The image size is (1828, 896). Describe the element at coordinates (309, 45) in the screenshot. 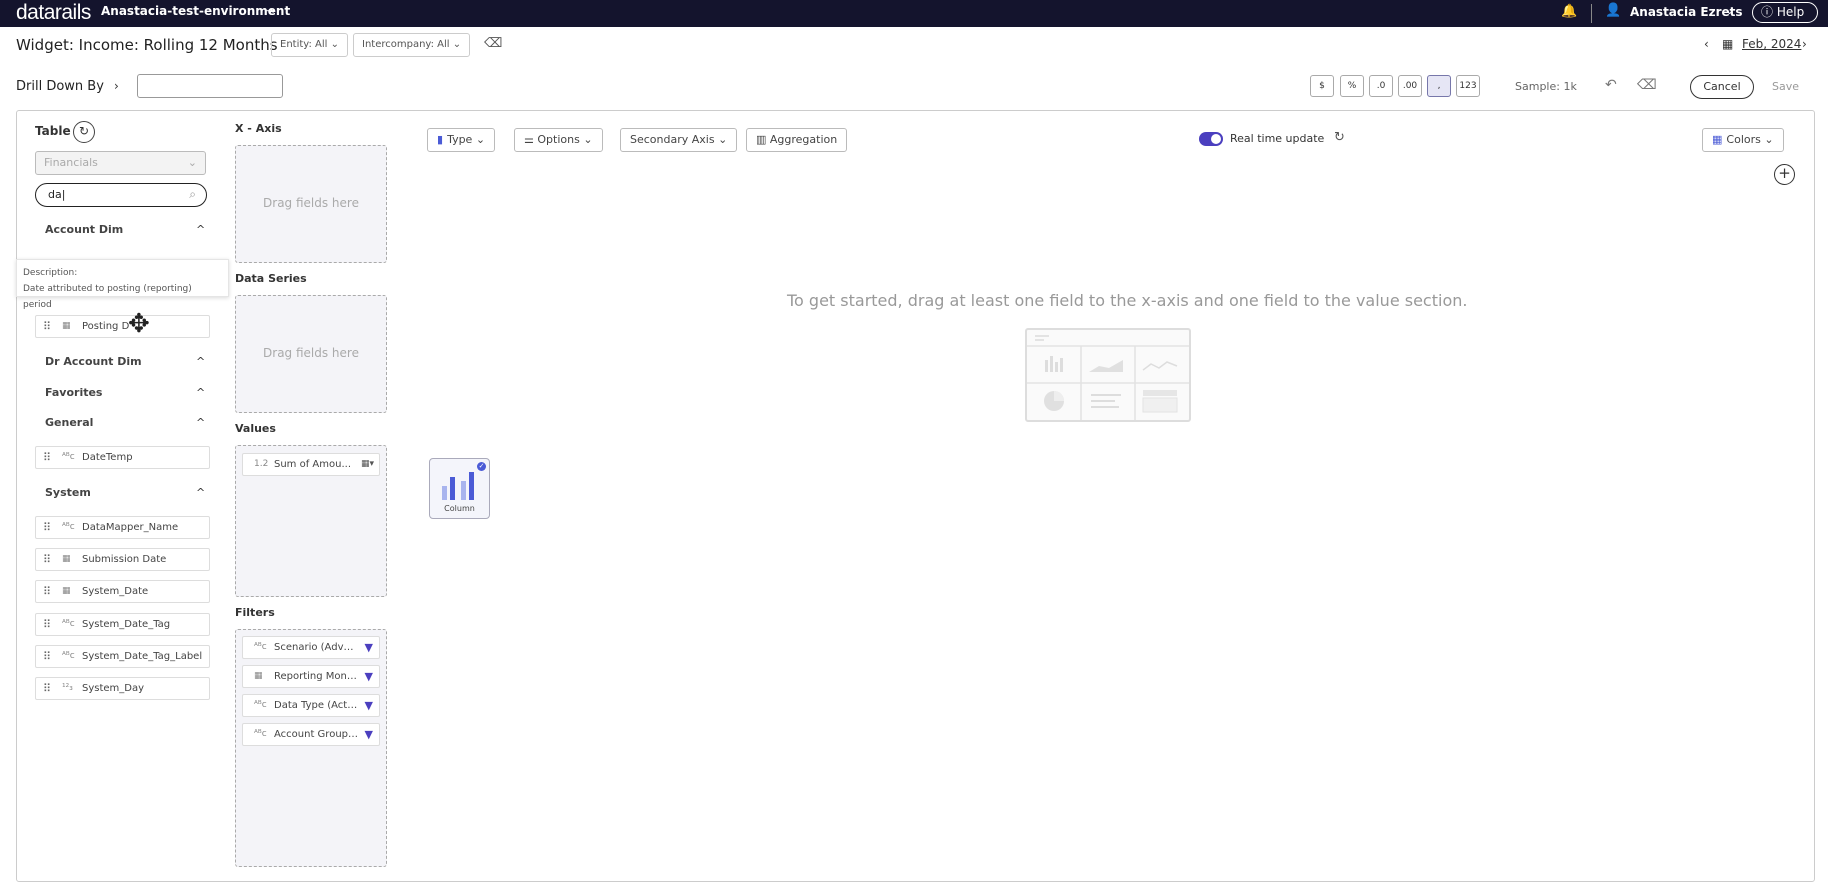

I see `entity-filter-dropdown: Entity: All ⌄` at that location.